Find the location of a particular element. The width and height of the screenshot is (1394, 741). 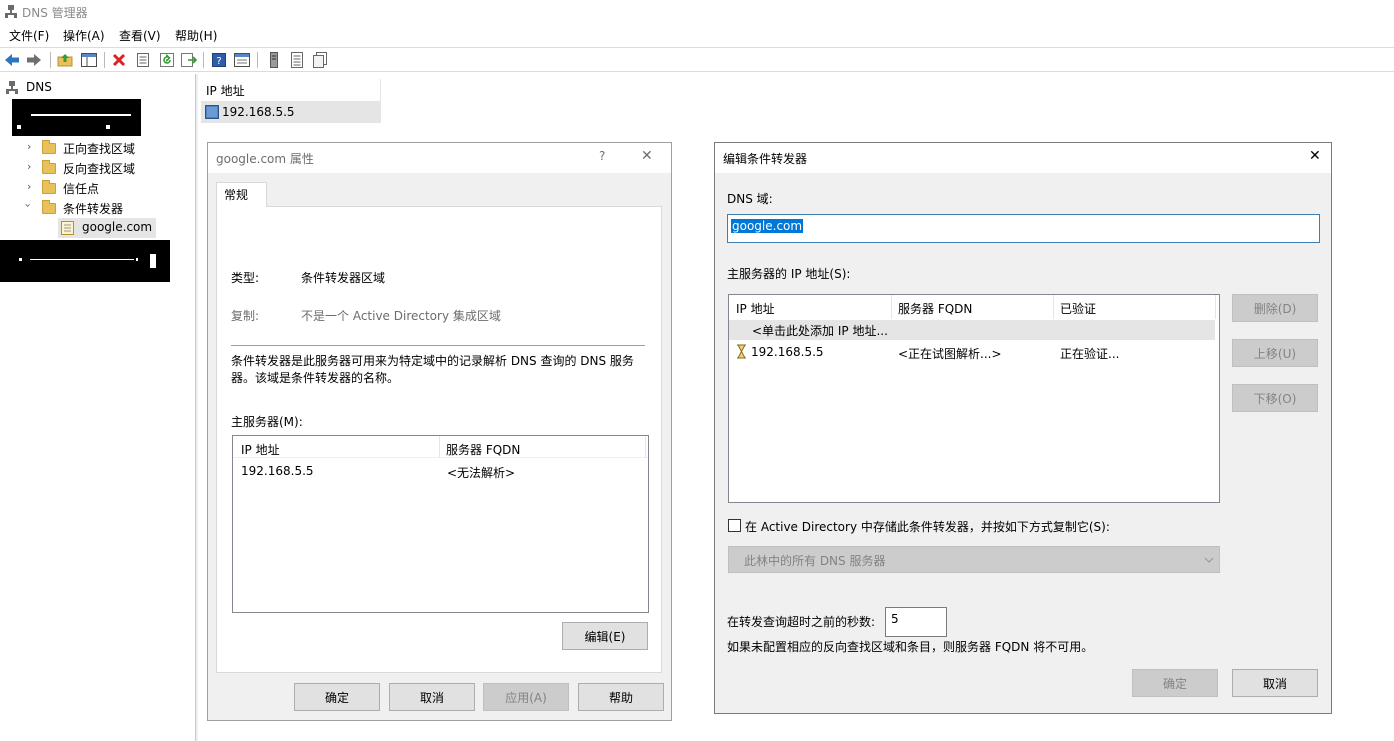

copy-icon is located at coordinates (320, 60).